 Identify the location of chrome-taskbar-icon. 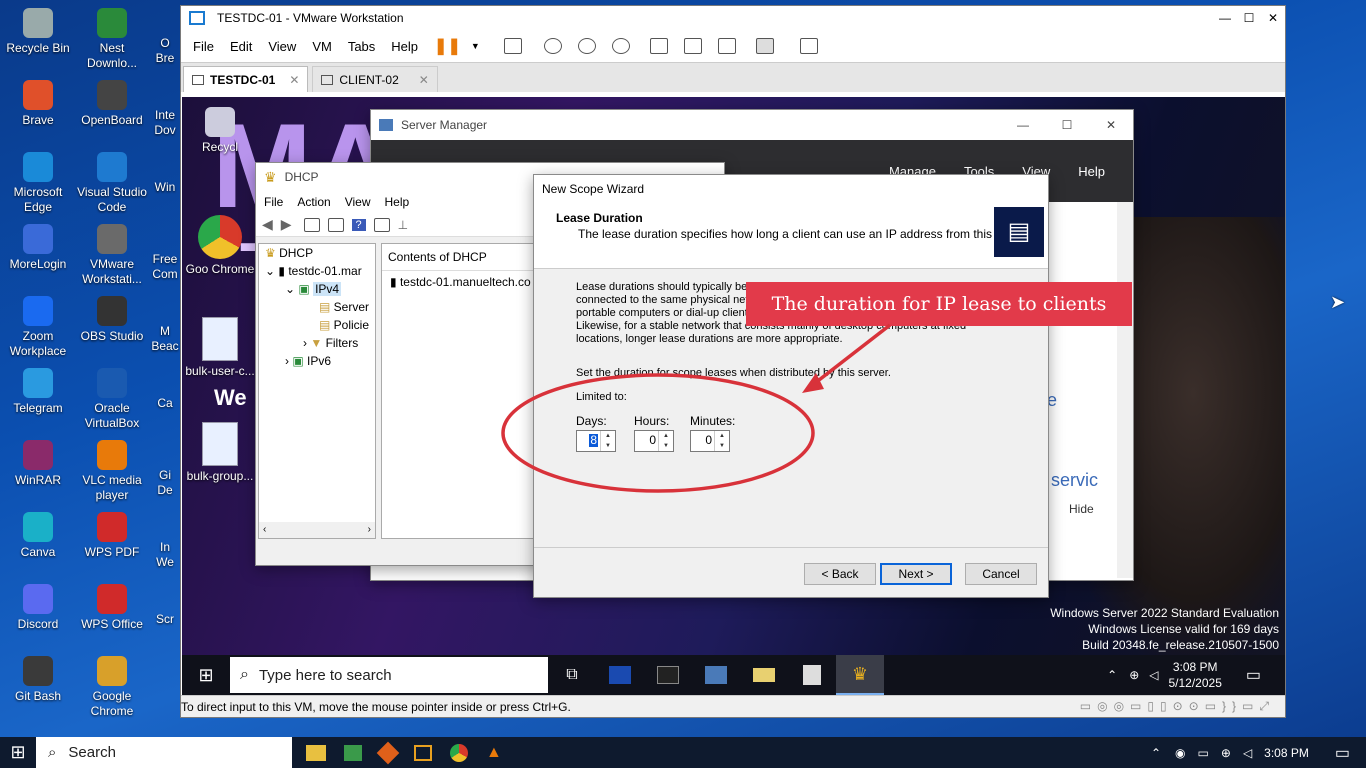
(459, 752).